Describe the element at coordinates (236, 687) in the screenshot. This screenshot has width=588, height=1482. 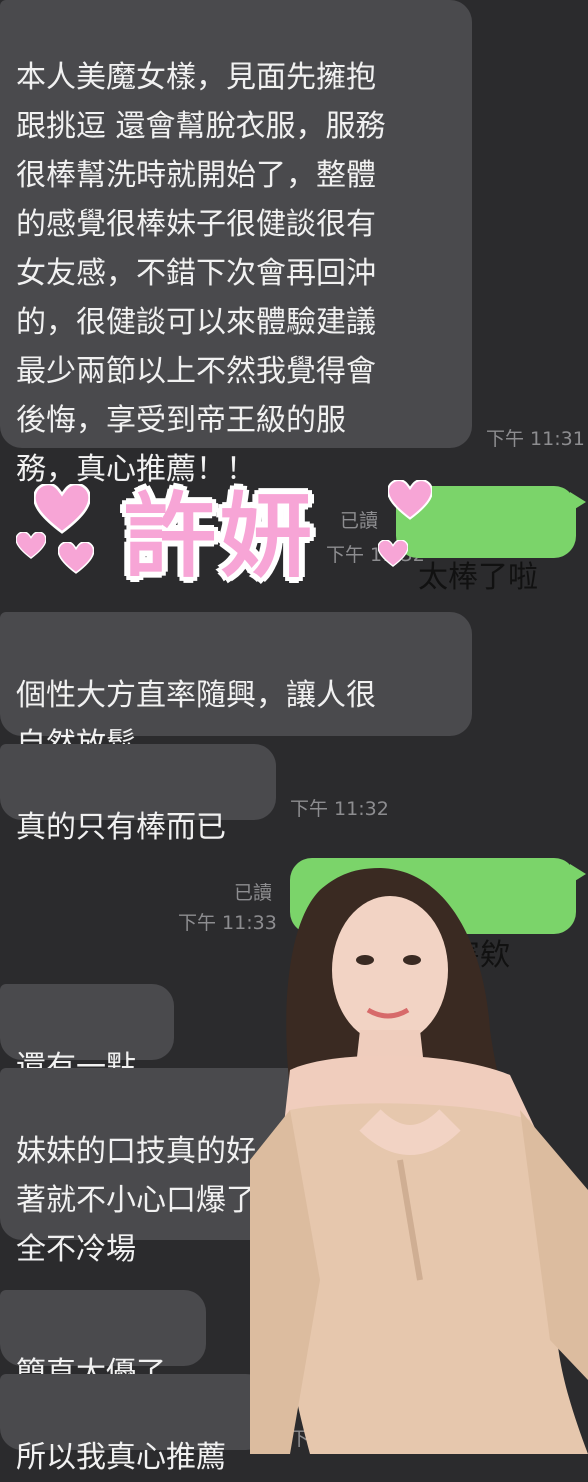
I see `message-bubble-2: 個性大方直率隨興，讓人很 自然放鬆` at that location.